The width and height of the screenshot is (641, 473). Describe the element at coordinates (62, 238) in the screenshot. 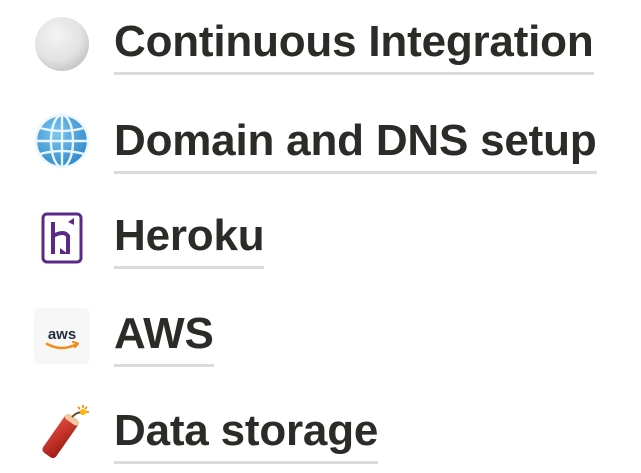

I see `heroku-logo-icon` at that location.